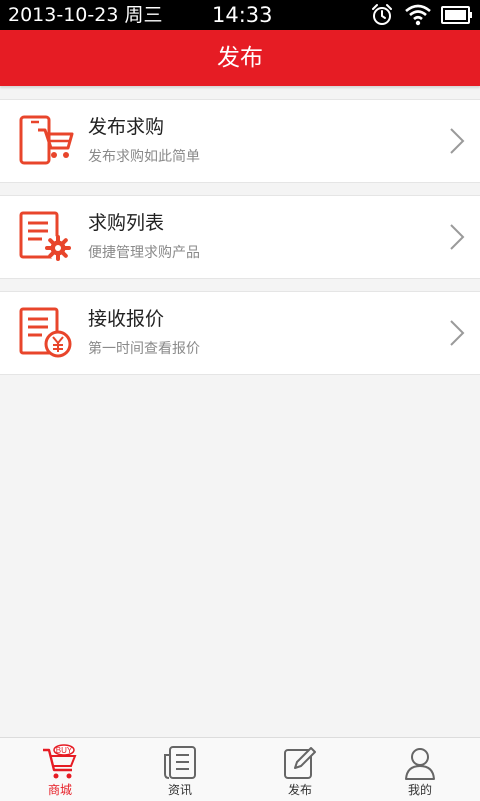 The width and height of the screenshot is (480, 801). I want to click on svg-text: BUY, so click(64, 750).